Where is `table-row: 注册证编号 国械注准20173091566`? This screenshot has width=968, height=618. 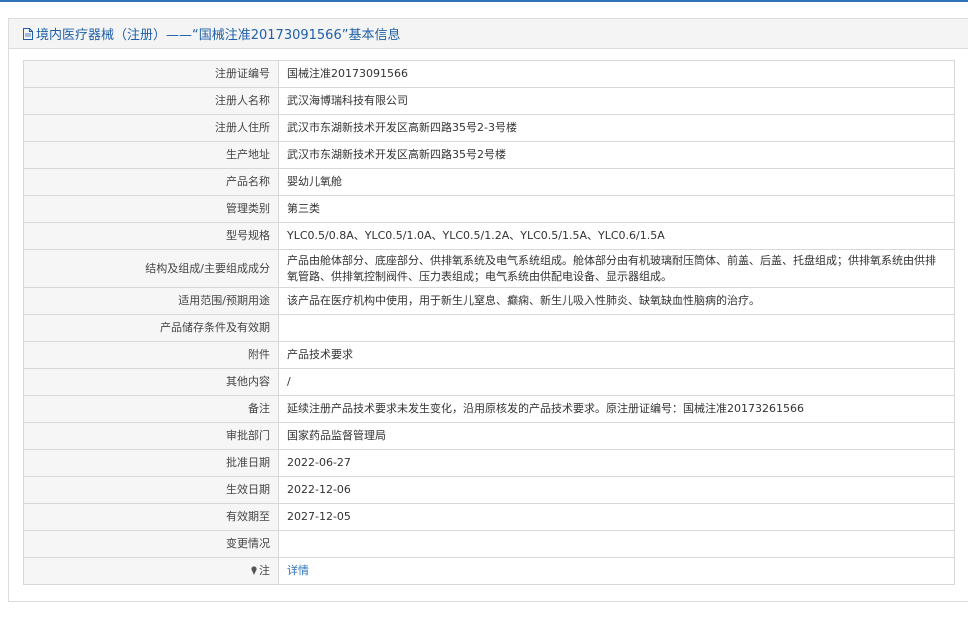 table-row: 注册证编号 国械注准20173091566 is located at coordinates (489, 74).